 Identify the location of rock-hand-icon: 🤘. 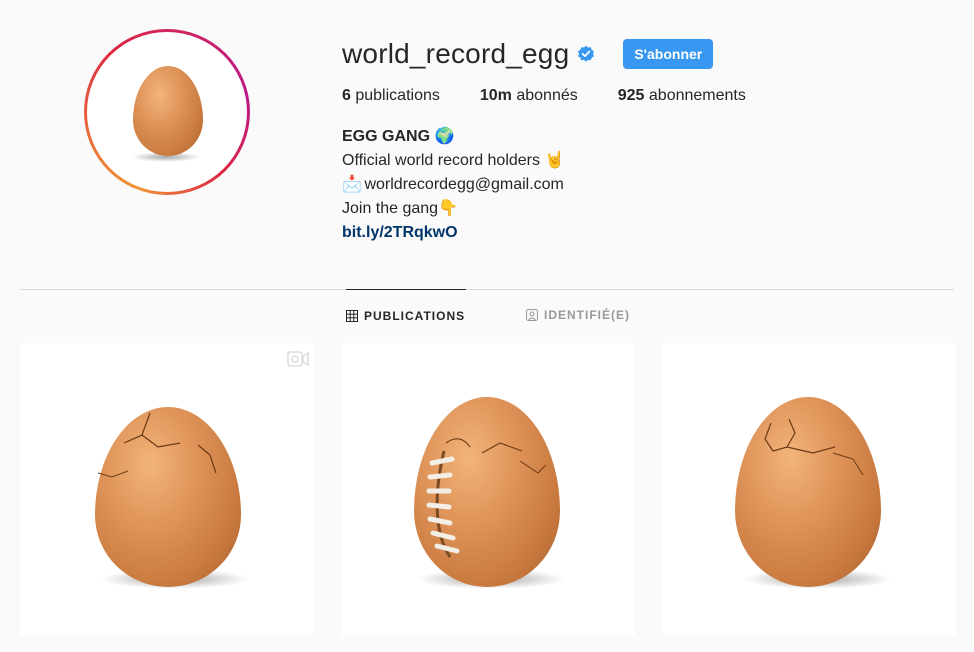
(554, 160).